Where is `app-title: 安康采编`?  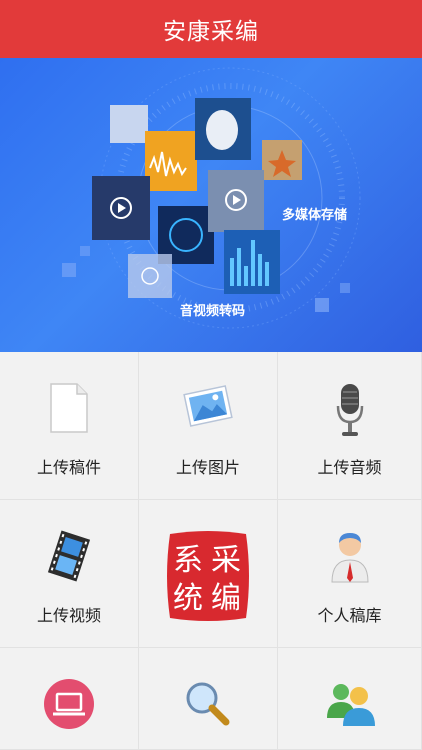 app-title: 安康采编 is located at coordinates (211, 32).